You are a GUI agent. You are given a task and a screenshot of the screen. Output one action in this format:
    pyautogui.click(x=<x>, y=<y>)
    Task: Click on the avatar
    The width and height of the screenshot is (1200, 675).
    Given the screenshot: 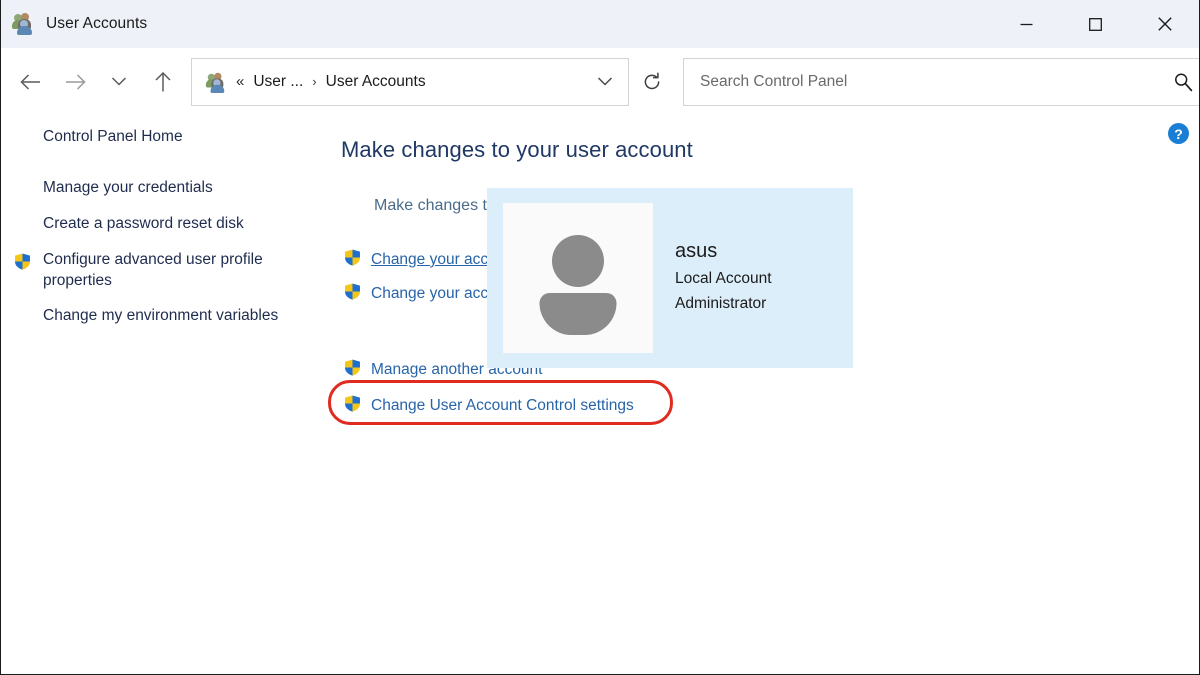 What is the action you would take?
    pyautogui.click(x=578, y=278)
    